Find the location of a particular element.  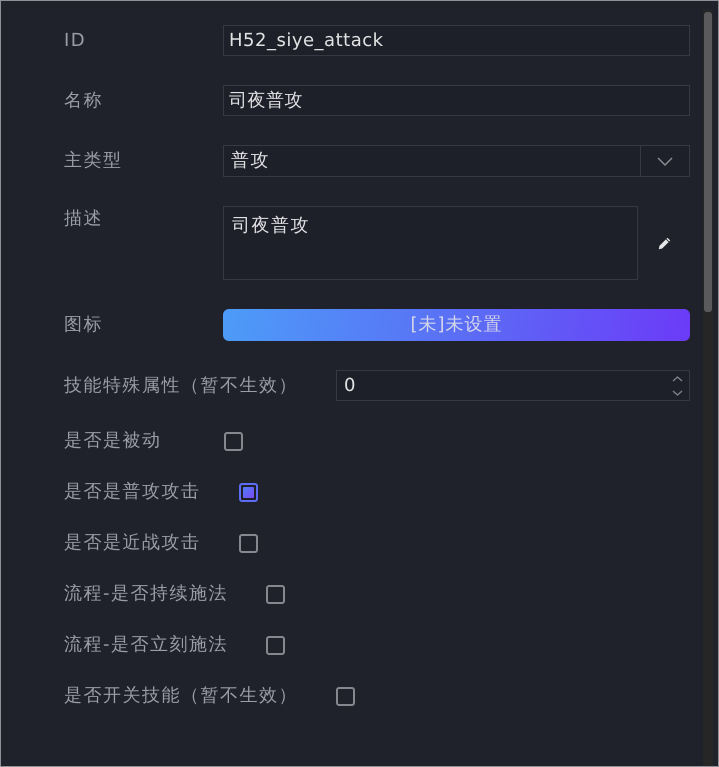

scrollbar-track is located at coordinates (708, 388).